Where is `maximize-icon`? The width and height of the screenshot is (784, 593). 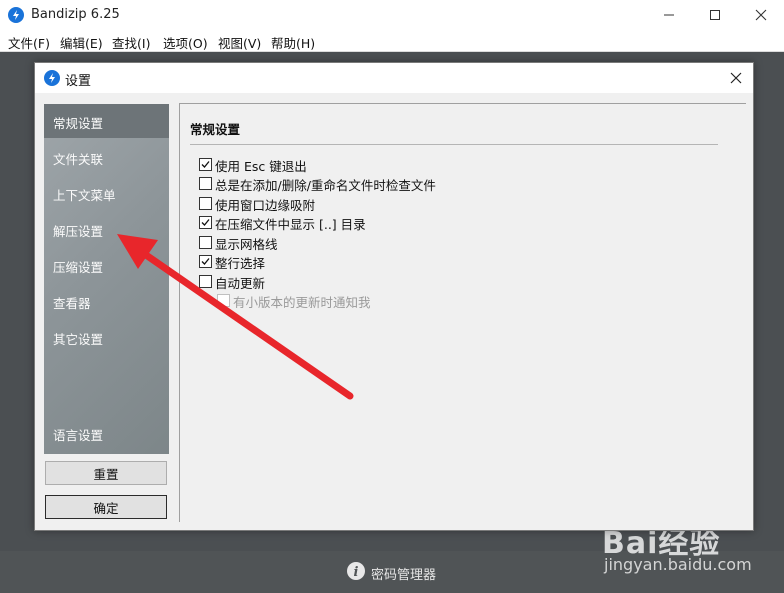 maximize-icon is located at coordinates (715, 15).